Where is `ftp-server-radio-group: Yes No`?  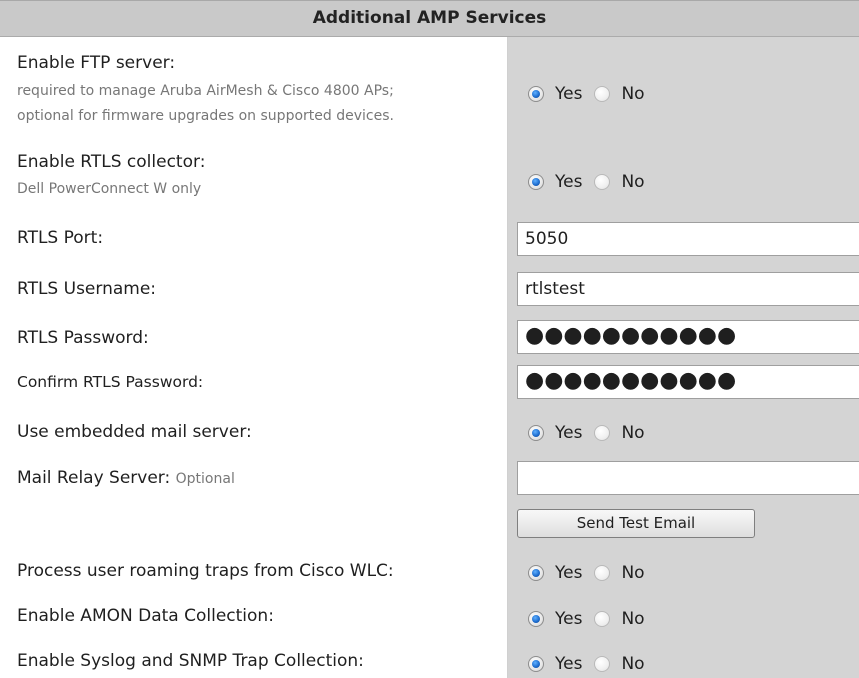
ftp-server-radio-group: Yes No is located at coordinates (586, 94).